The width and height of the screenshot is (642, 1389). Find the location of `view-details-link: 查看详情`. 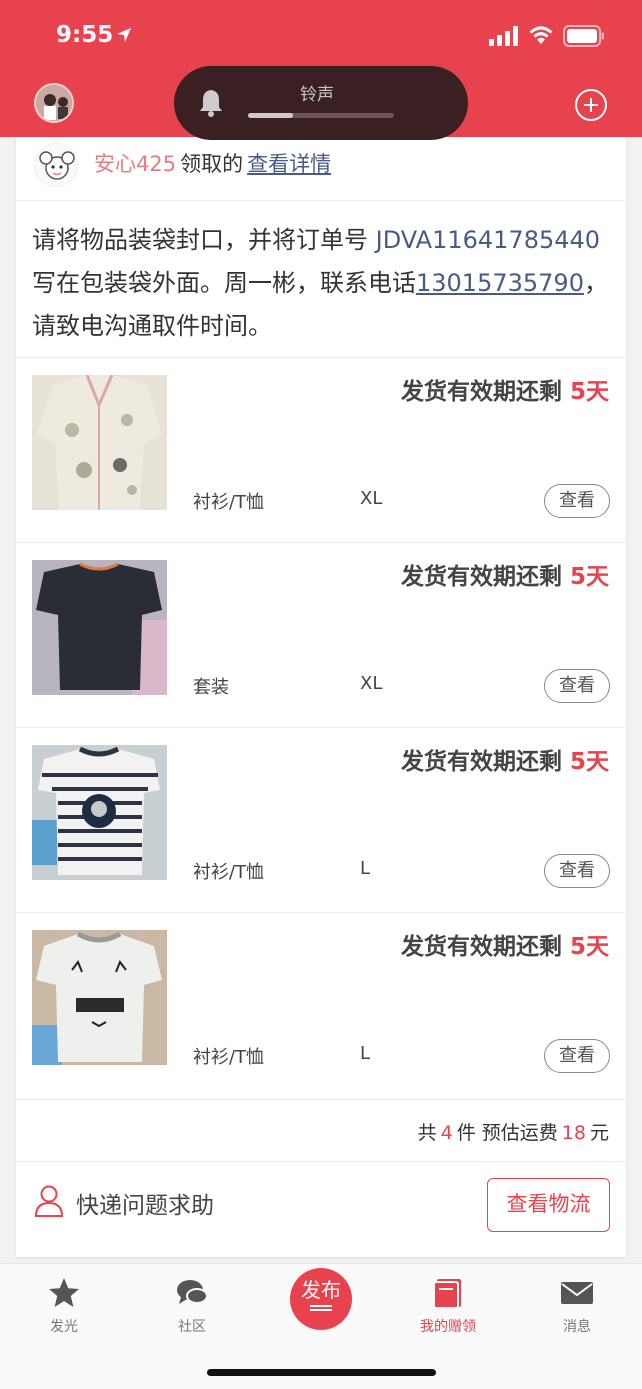

view-details-link: 查看详情 is located at coordinates (289, 164).